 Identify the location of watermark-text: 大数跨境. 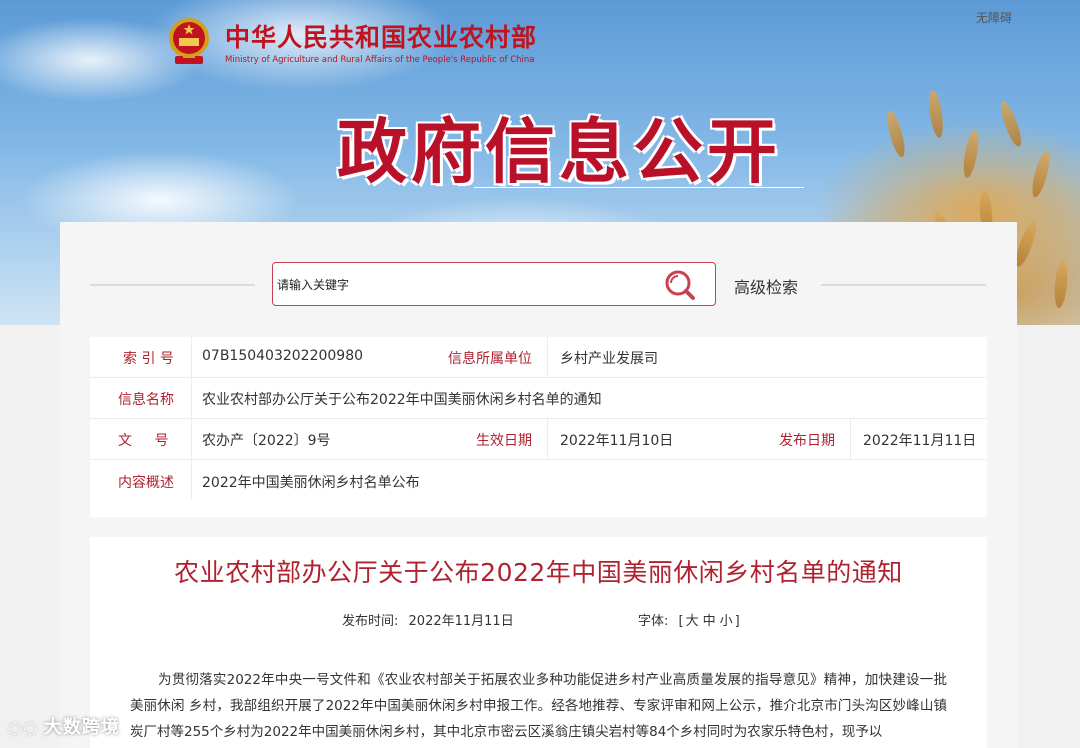
(81, 727).